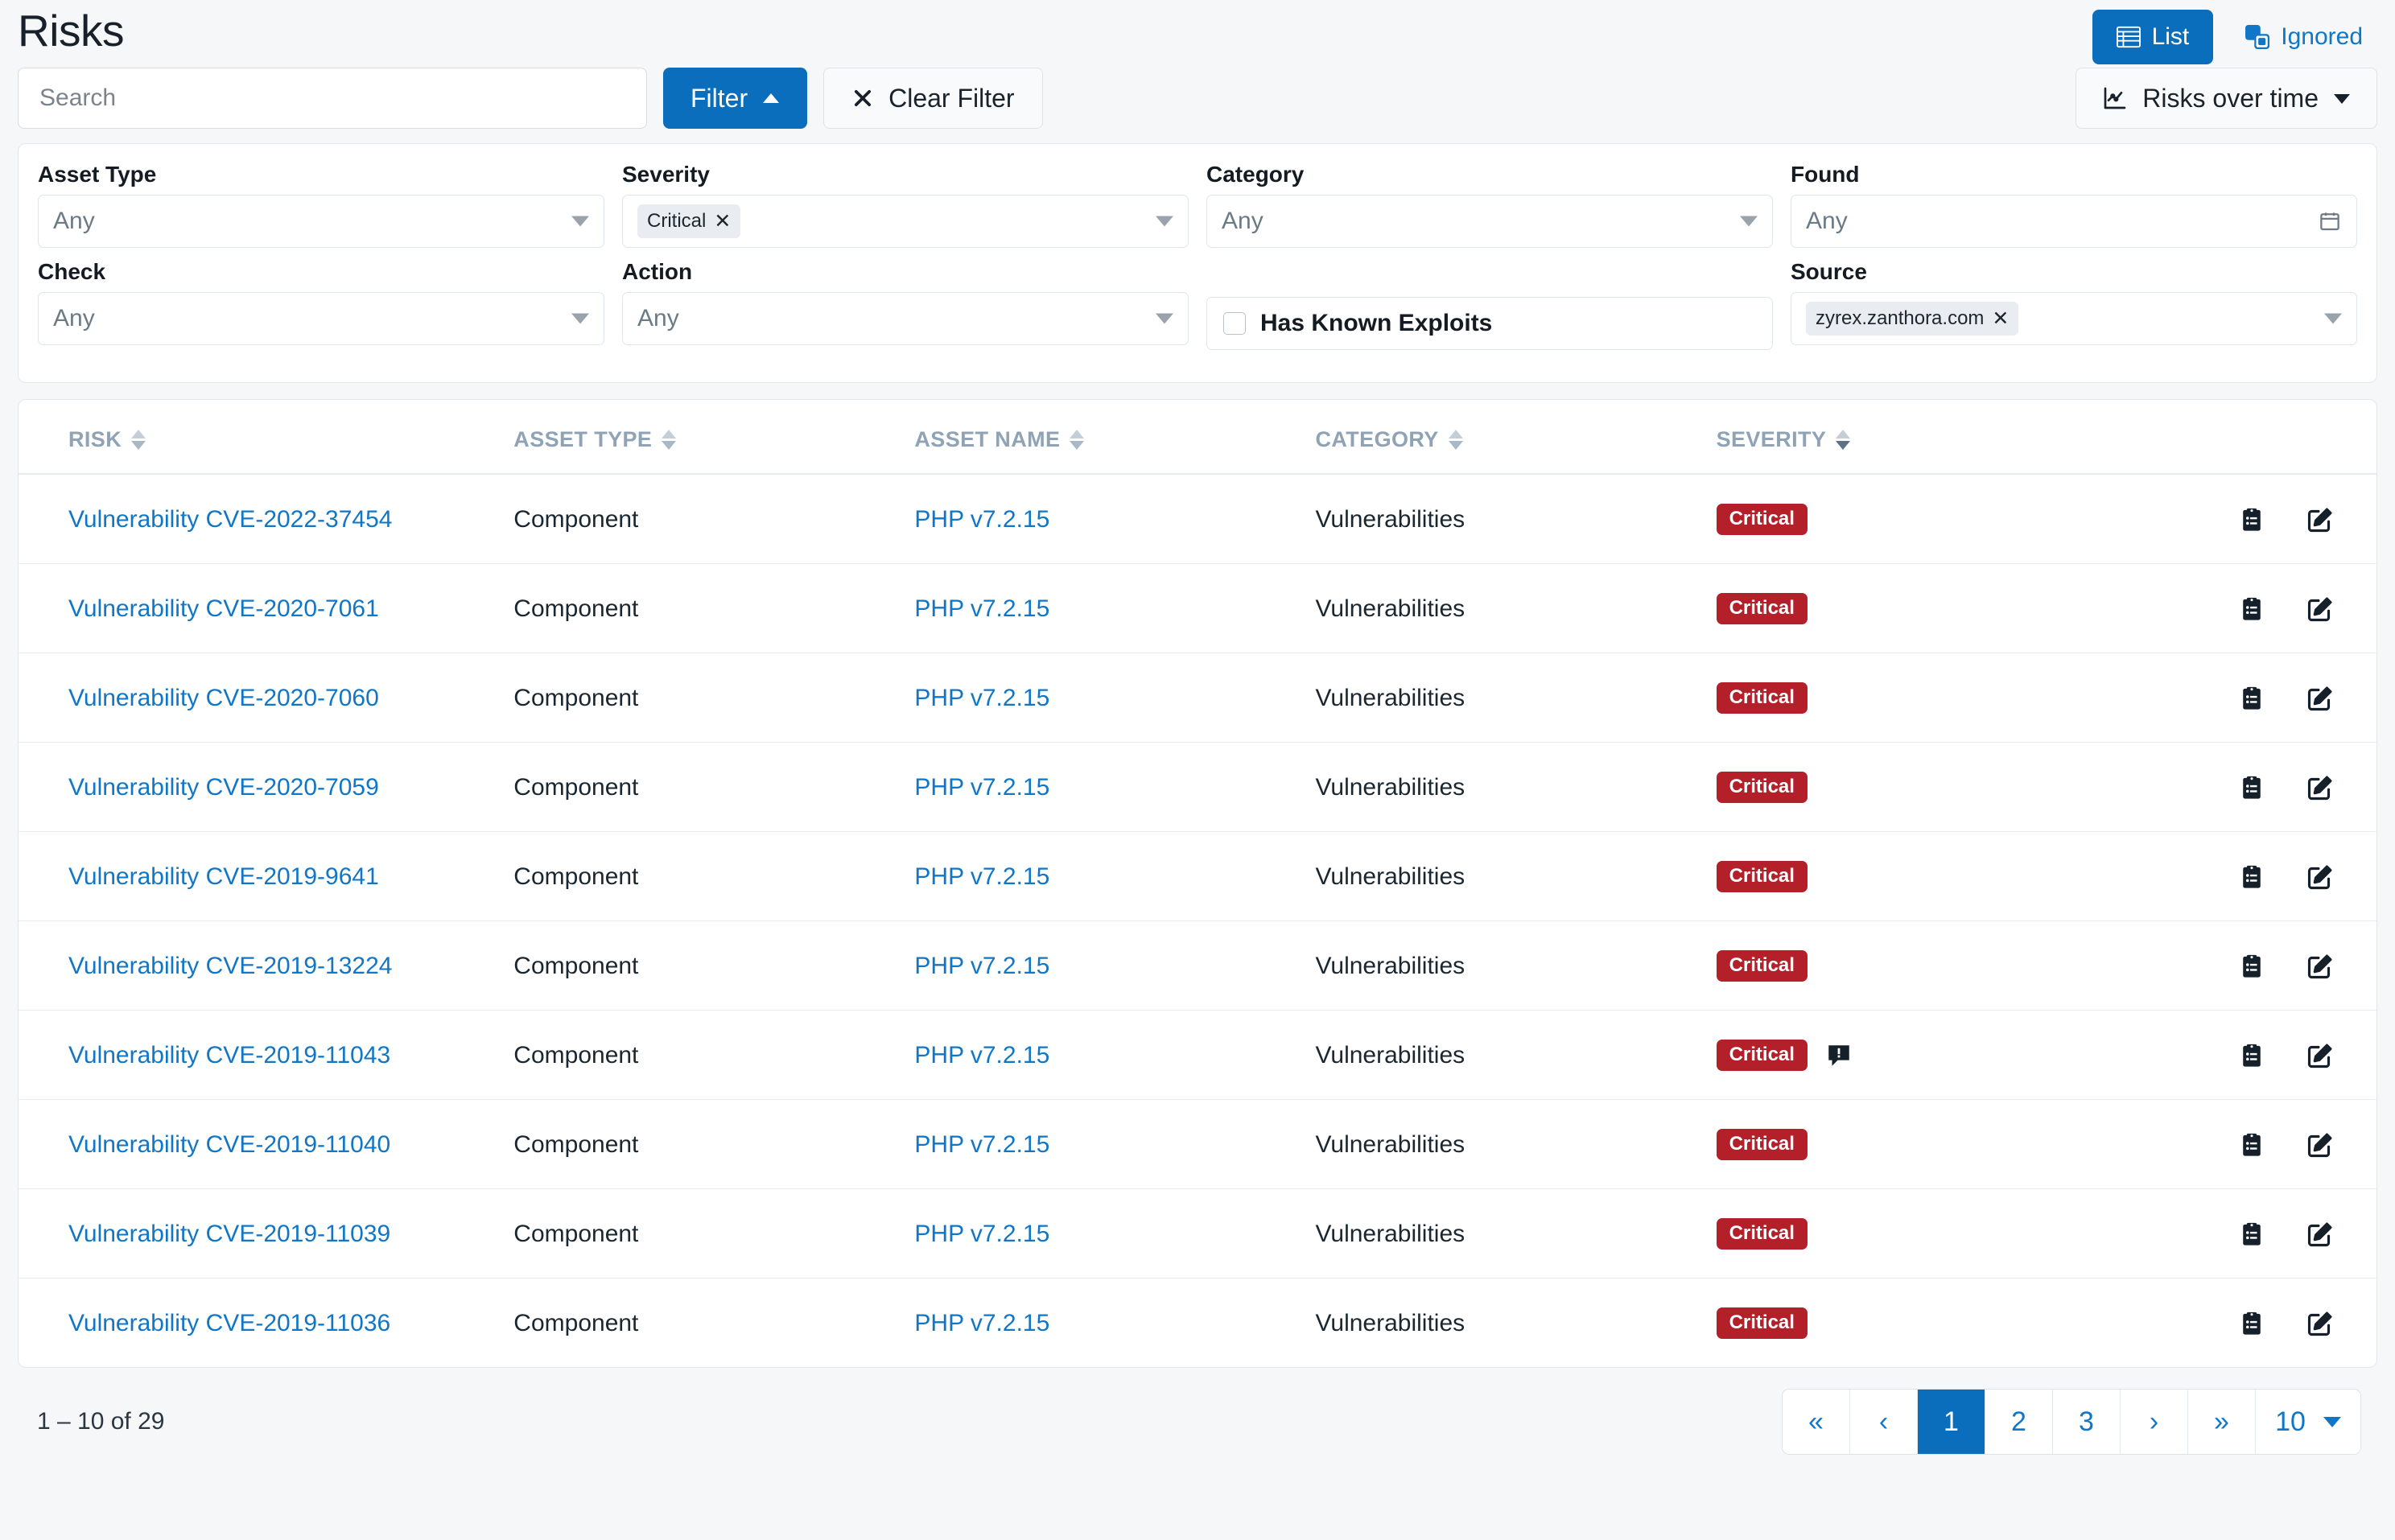  I want to click on list-view-button: List, so click(2153, 37).